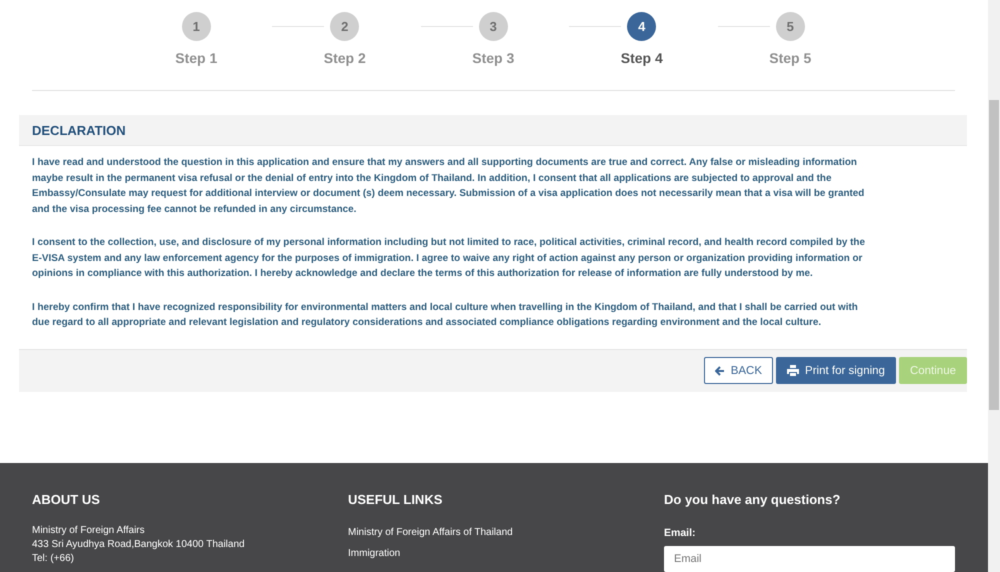 Image resolution: width=1000 pixels, height=572 pixels. I want to click on scrollbar, so click(994, 286).